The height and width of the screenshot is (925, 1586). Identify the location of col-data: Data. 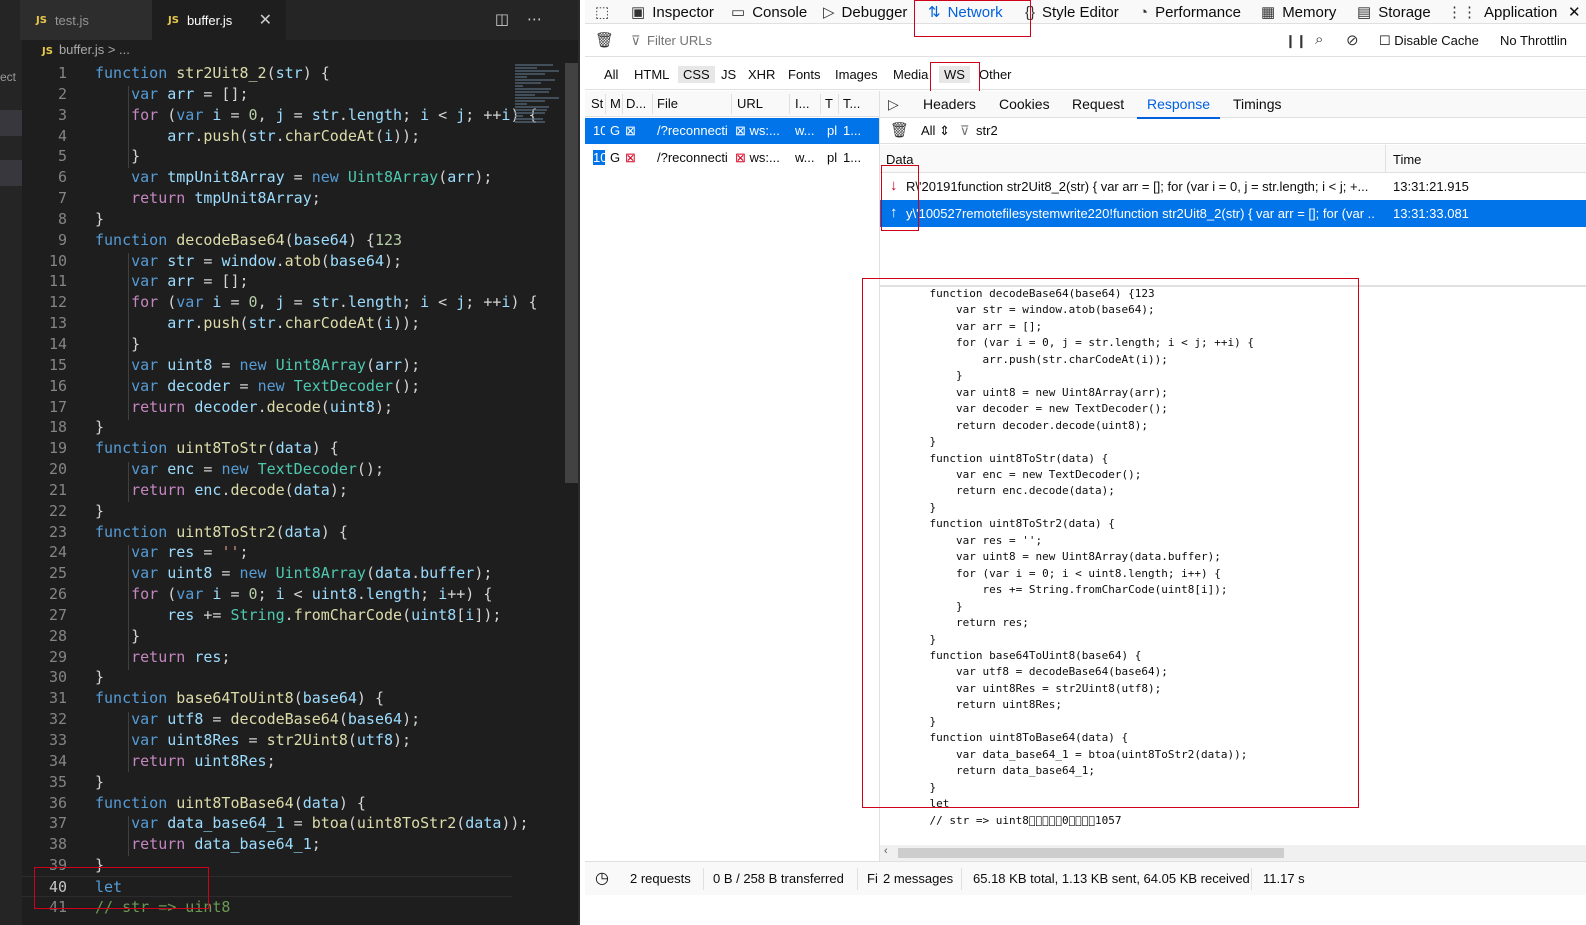
(899, 159).